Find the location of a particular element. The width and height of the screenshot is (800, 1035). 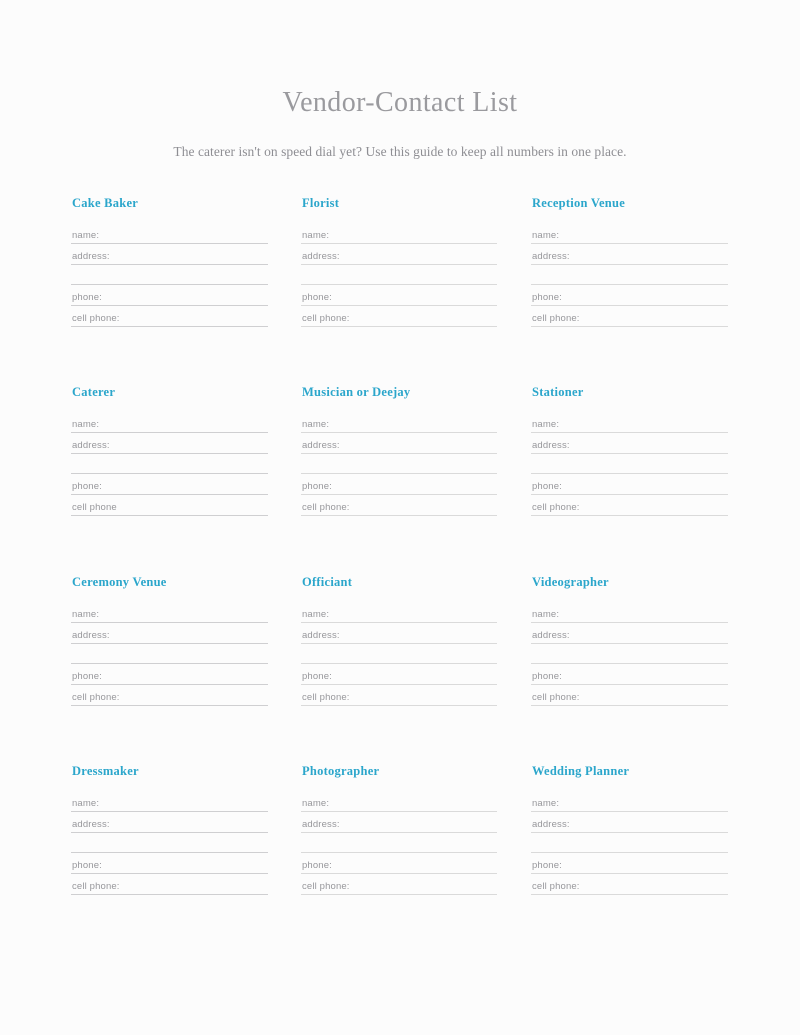

vendor-title: Musician or Deejay is located at coordinates (356, 392).